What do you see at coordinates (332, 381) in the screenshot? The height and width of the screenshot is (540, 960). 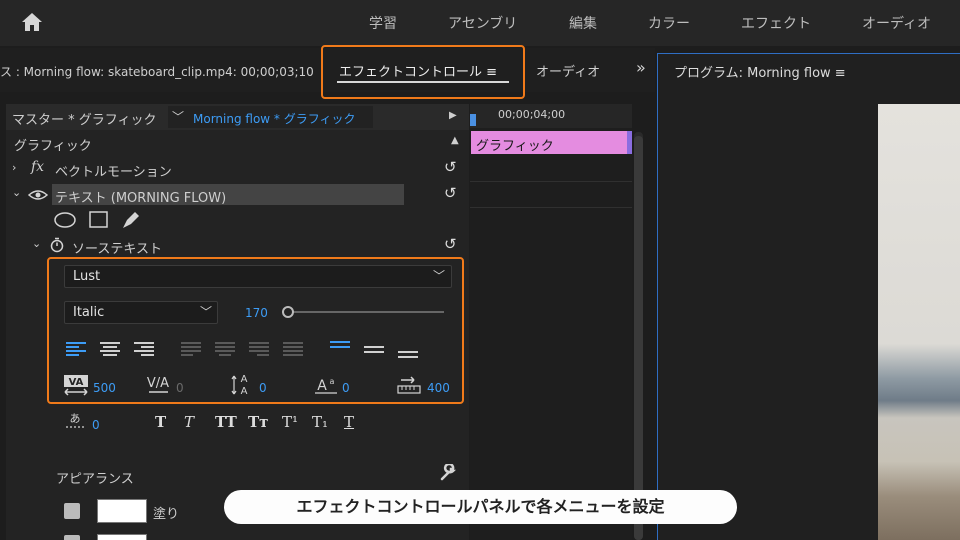 I see `svg-text: a` at bounding box center [332, 381].